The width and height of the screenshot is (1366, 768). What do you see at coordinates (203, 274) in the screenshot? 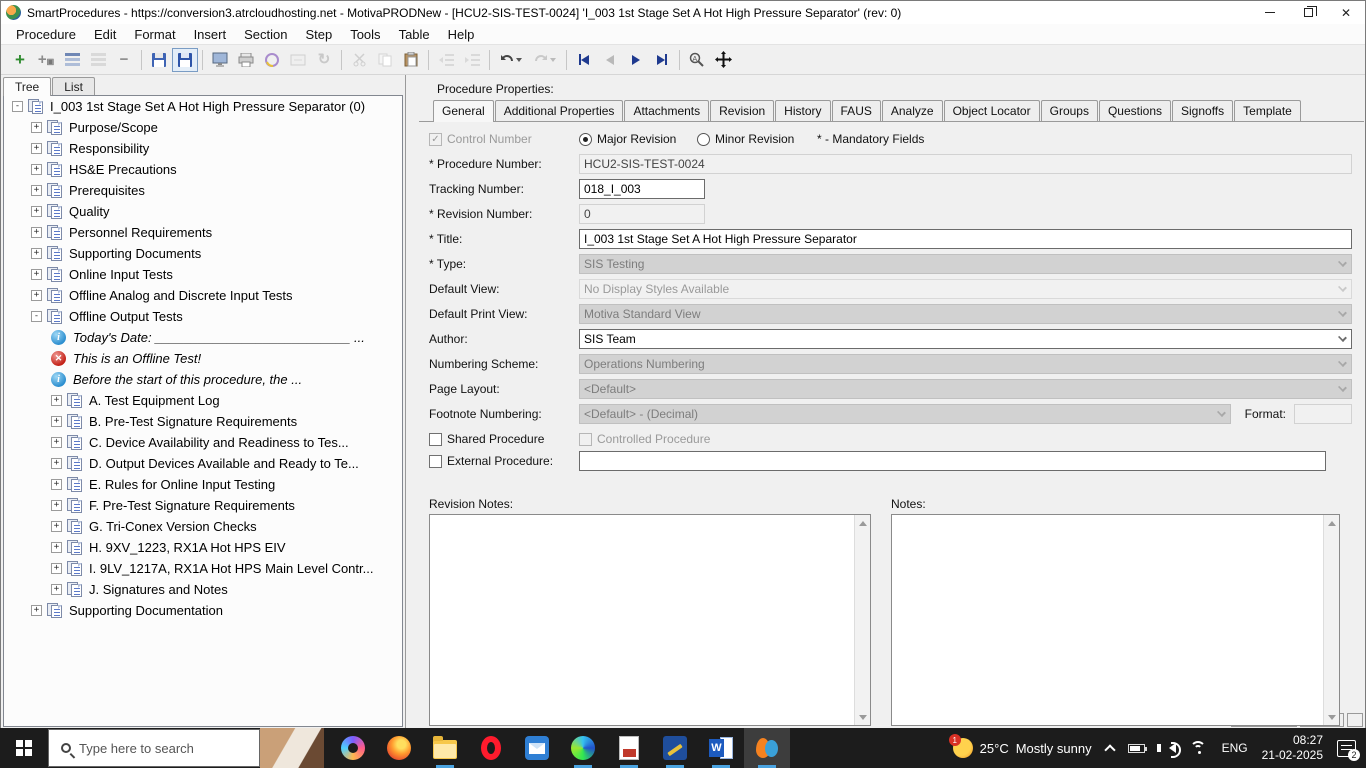
I see `tree-item: + Online Input Tests` at bounding box center [203, 274].